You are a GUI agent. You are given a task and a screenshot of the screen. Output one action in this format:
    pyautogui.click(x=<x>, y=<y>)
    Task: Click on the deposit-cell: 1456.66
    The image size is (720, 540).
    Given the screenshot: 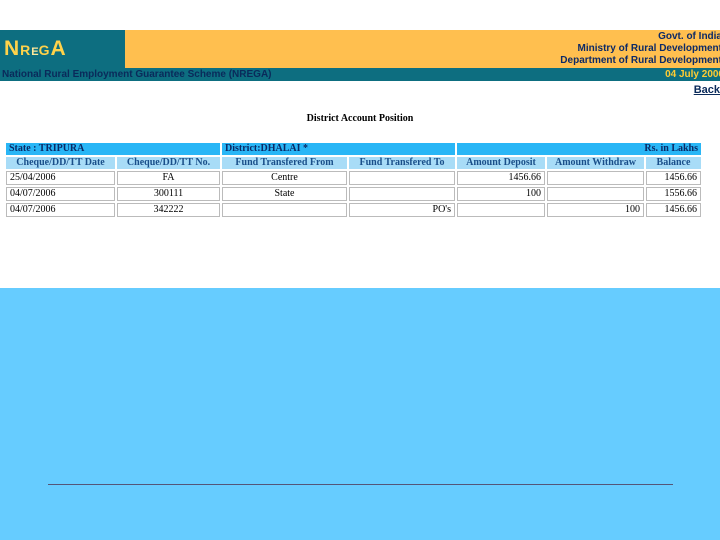 What is the action you would take?
    pyautogui.click(x=501, y=178)
    